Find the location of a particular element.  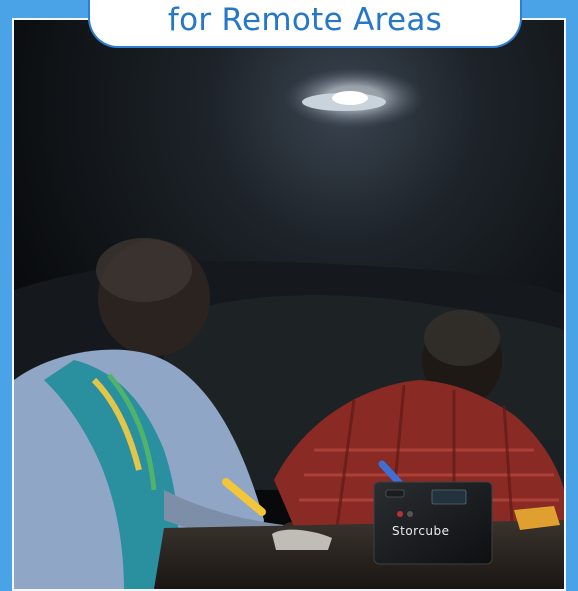

title-banner: for Remote Areas is located at coordinates (305, 24).